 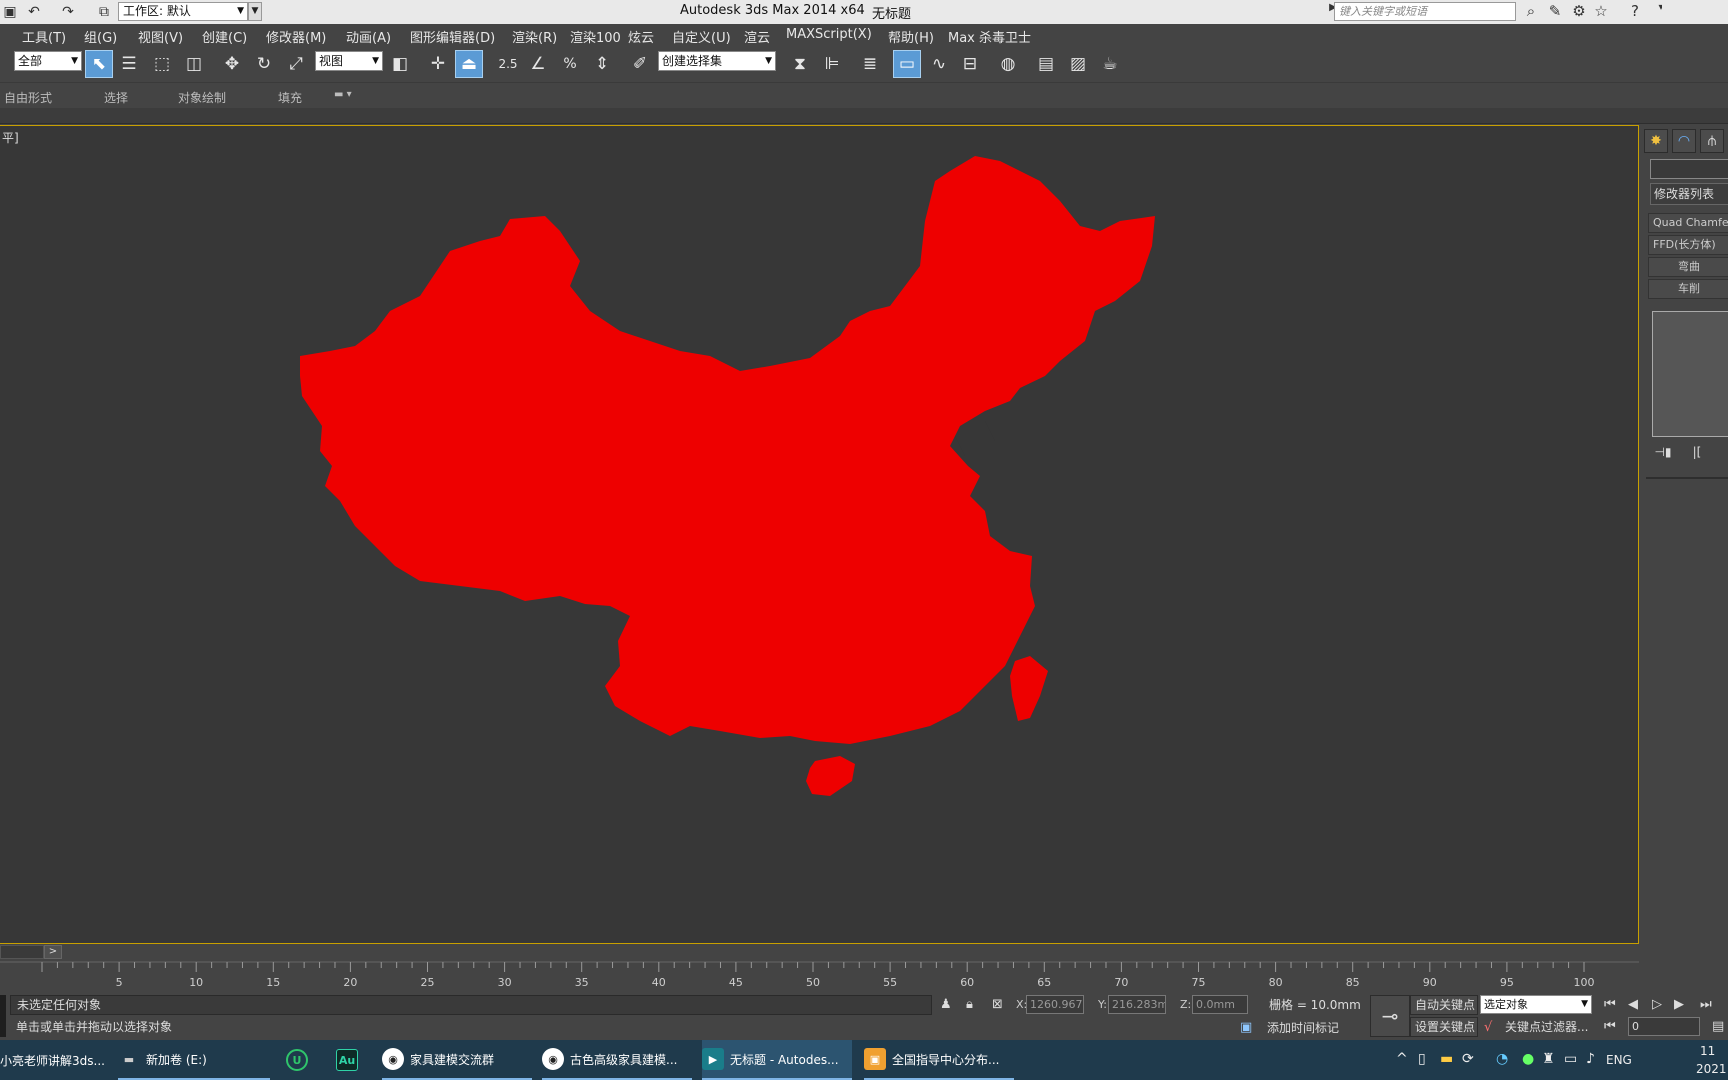 I want to click on ribbon-tab-freeform: 自由形式, so click(x=28, y=97).